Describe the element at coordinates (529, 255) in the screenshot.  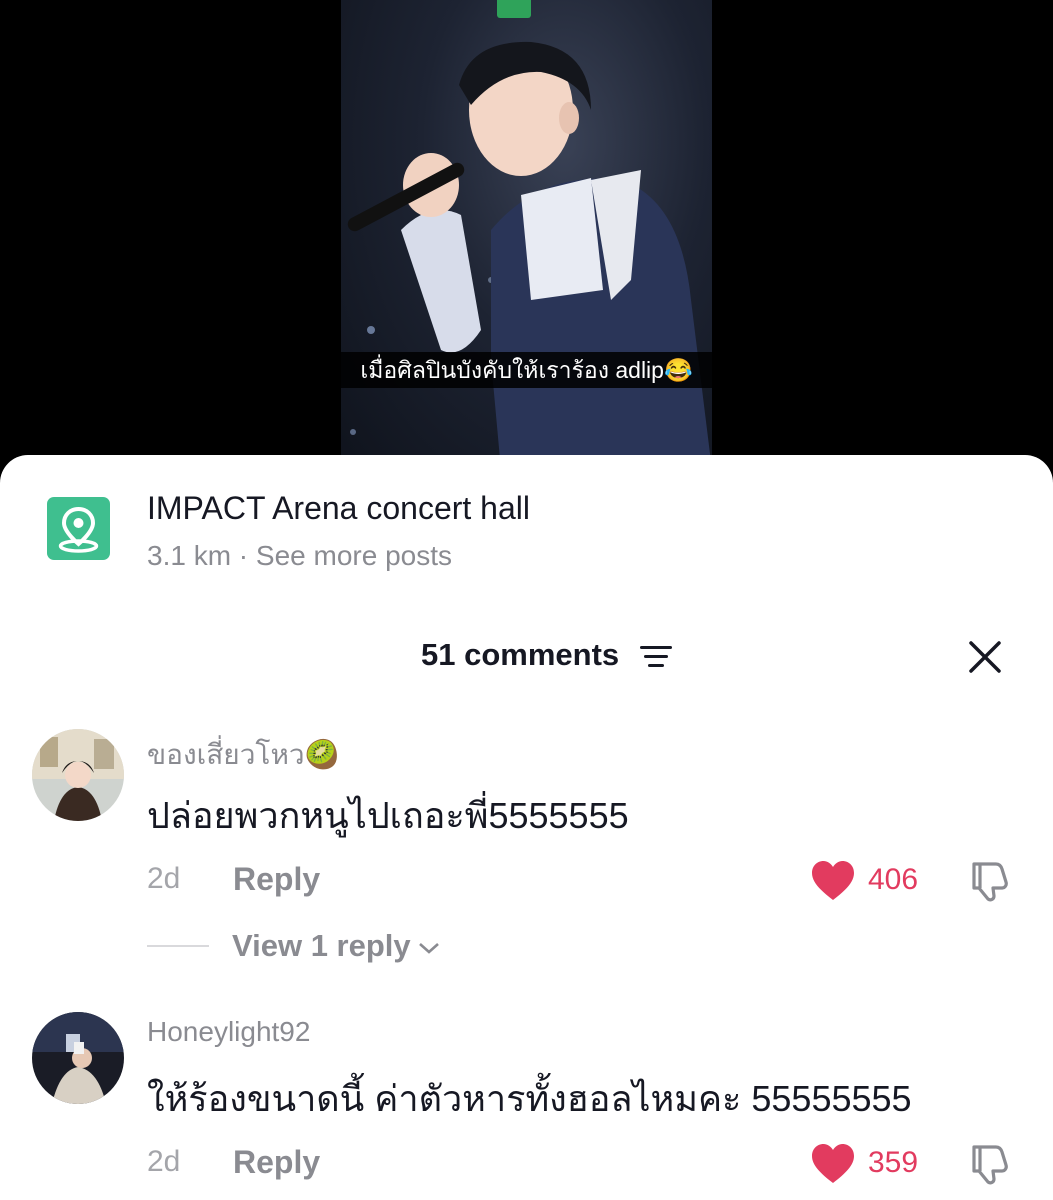
I see `video-singer-image` at that location.